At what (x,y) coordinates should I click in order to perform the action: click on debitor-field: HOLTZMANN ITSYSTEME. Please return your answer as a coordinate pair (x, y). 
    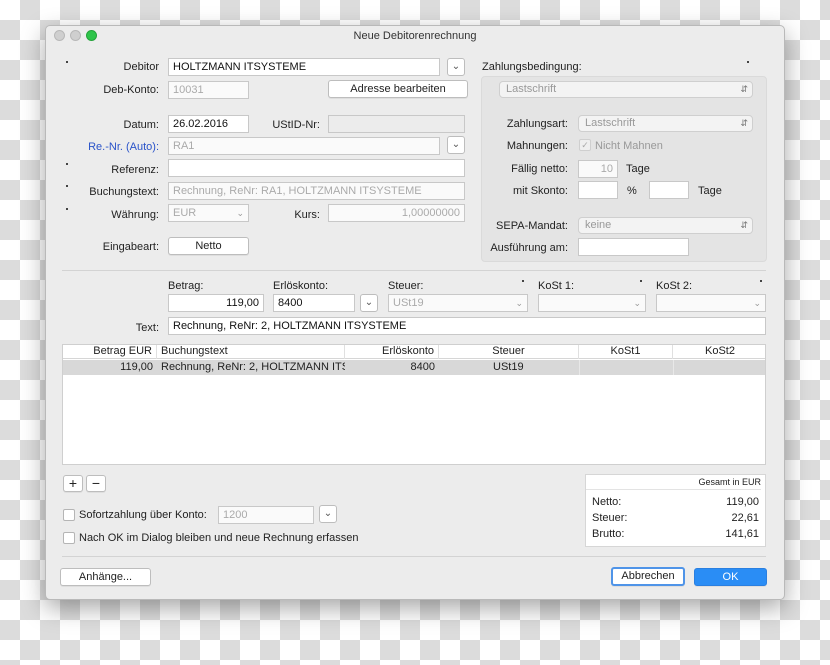
    Looking at the image, I should click on (304, 67).